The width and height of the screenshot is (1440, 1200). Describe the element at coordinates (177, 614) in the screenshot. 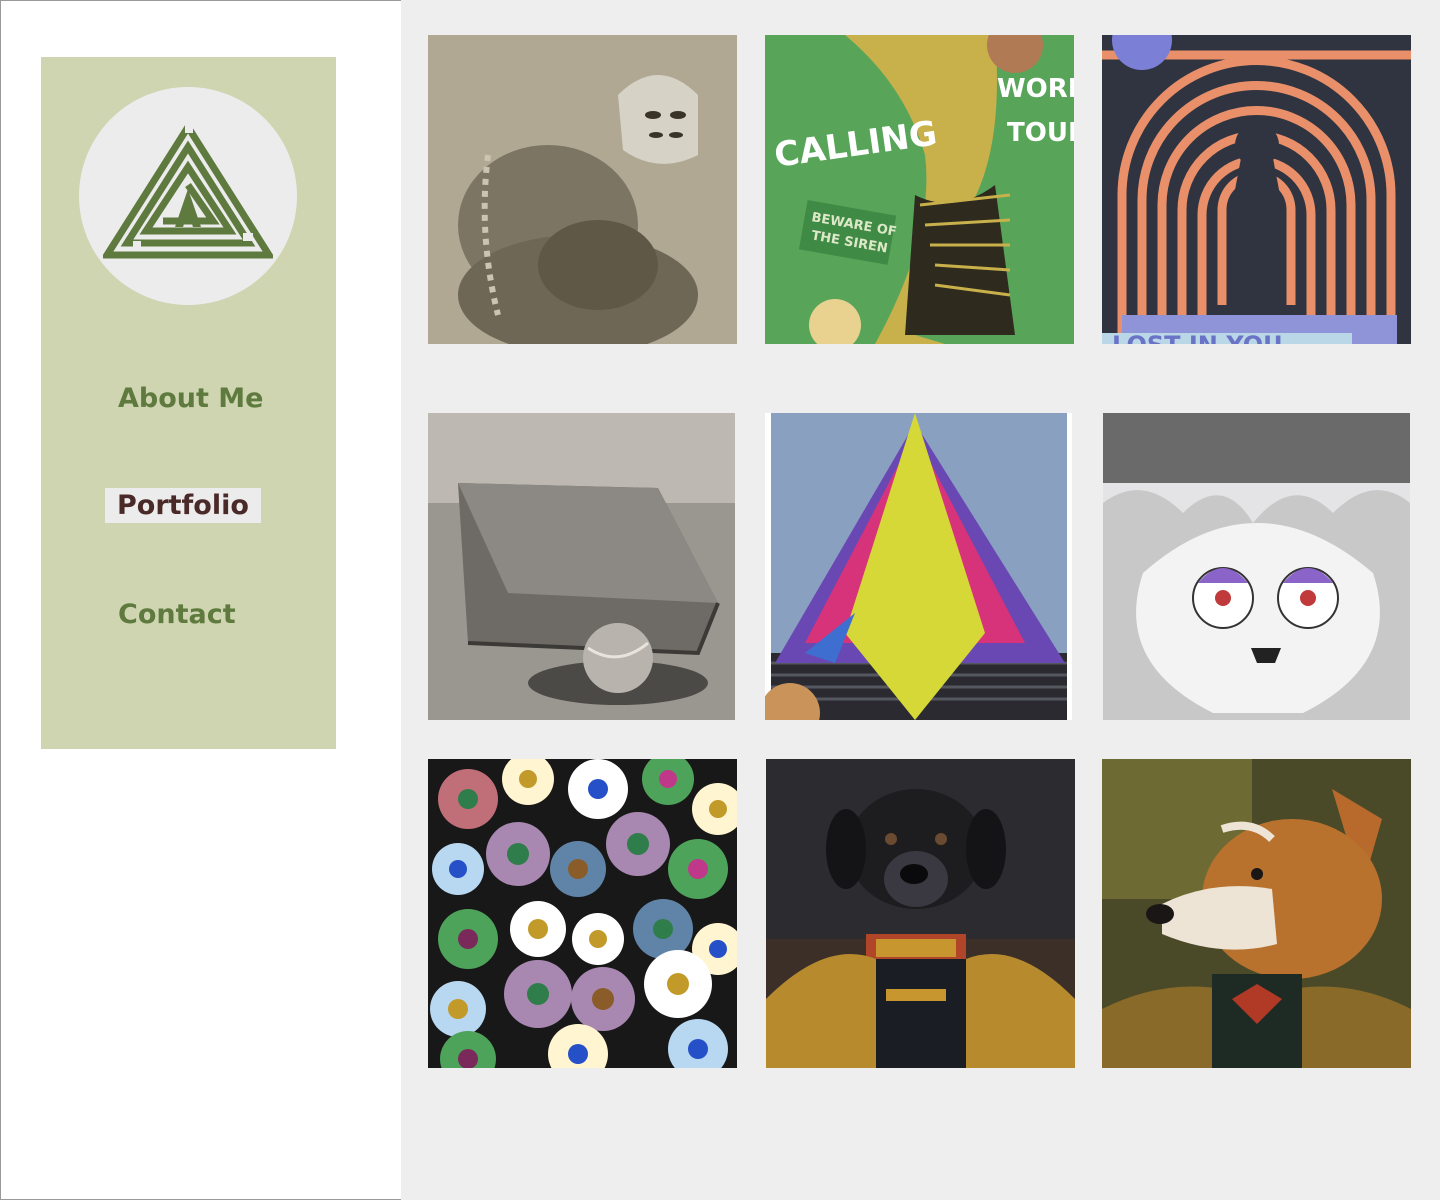

I see `nav-contact: Contact` at that location.